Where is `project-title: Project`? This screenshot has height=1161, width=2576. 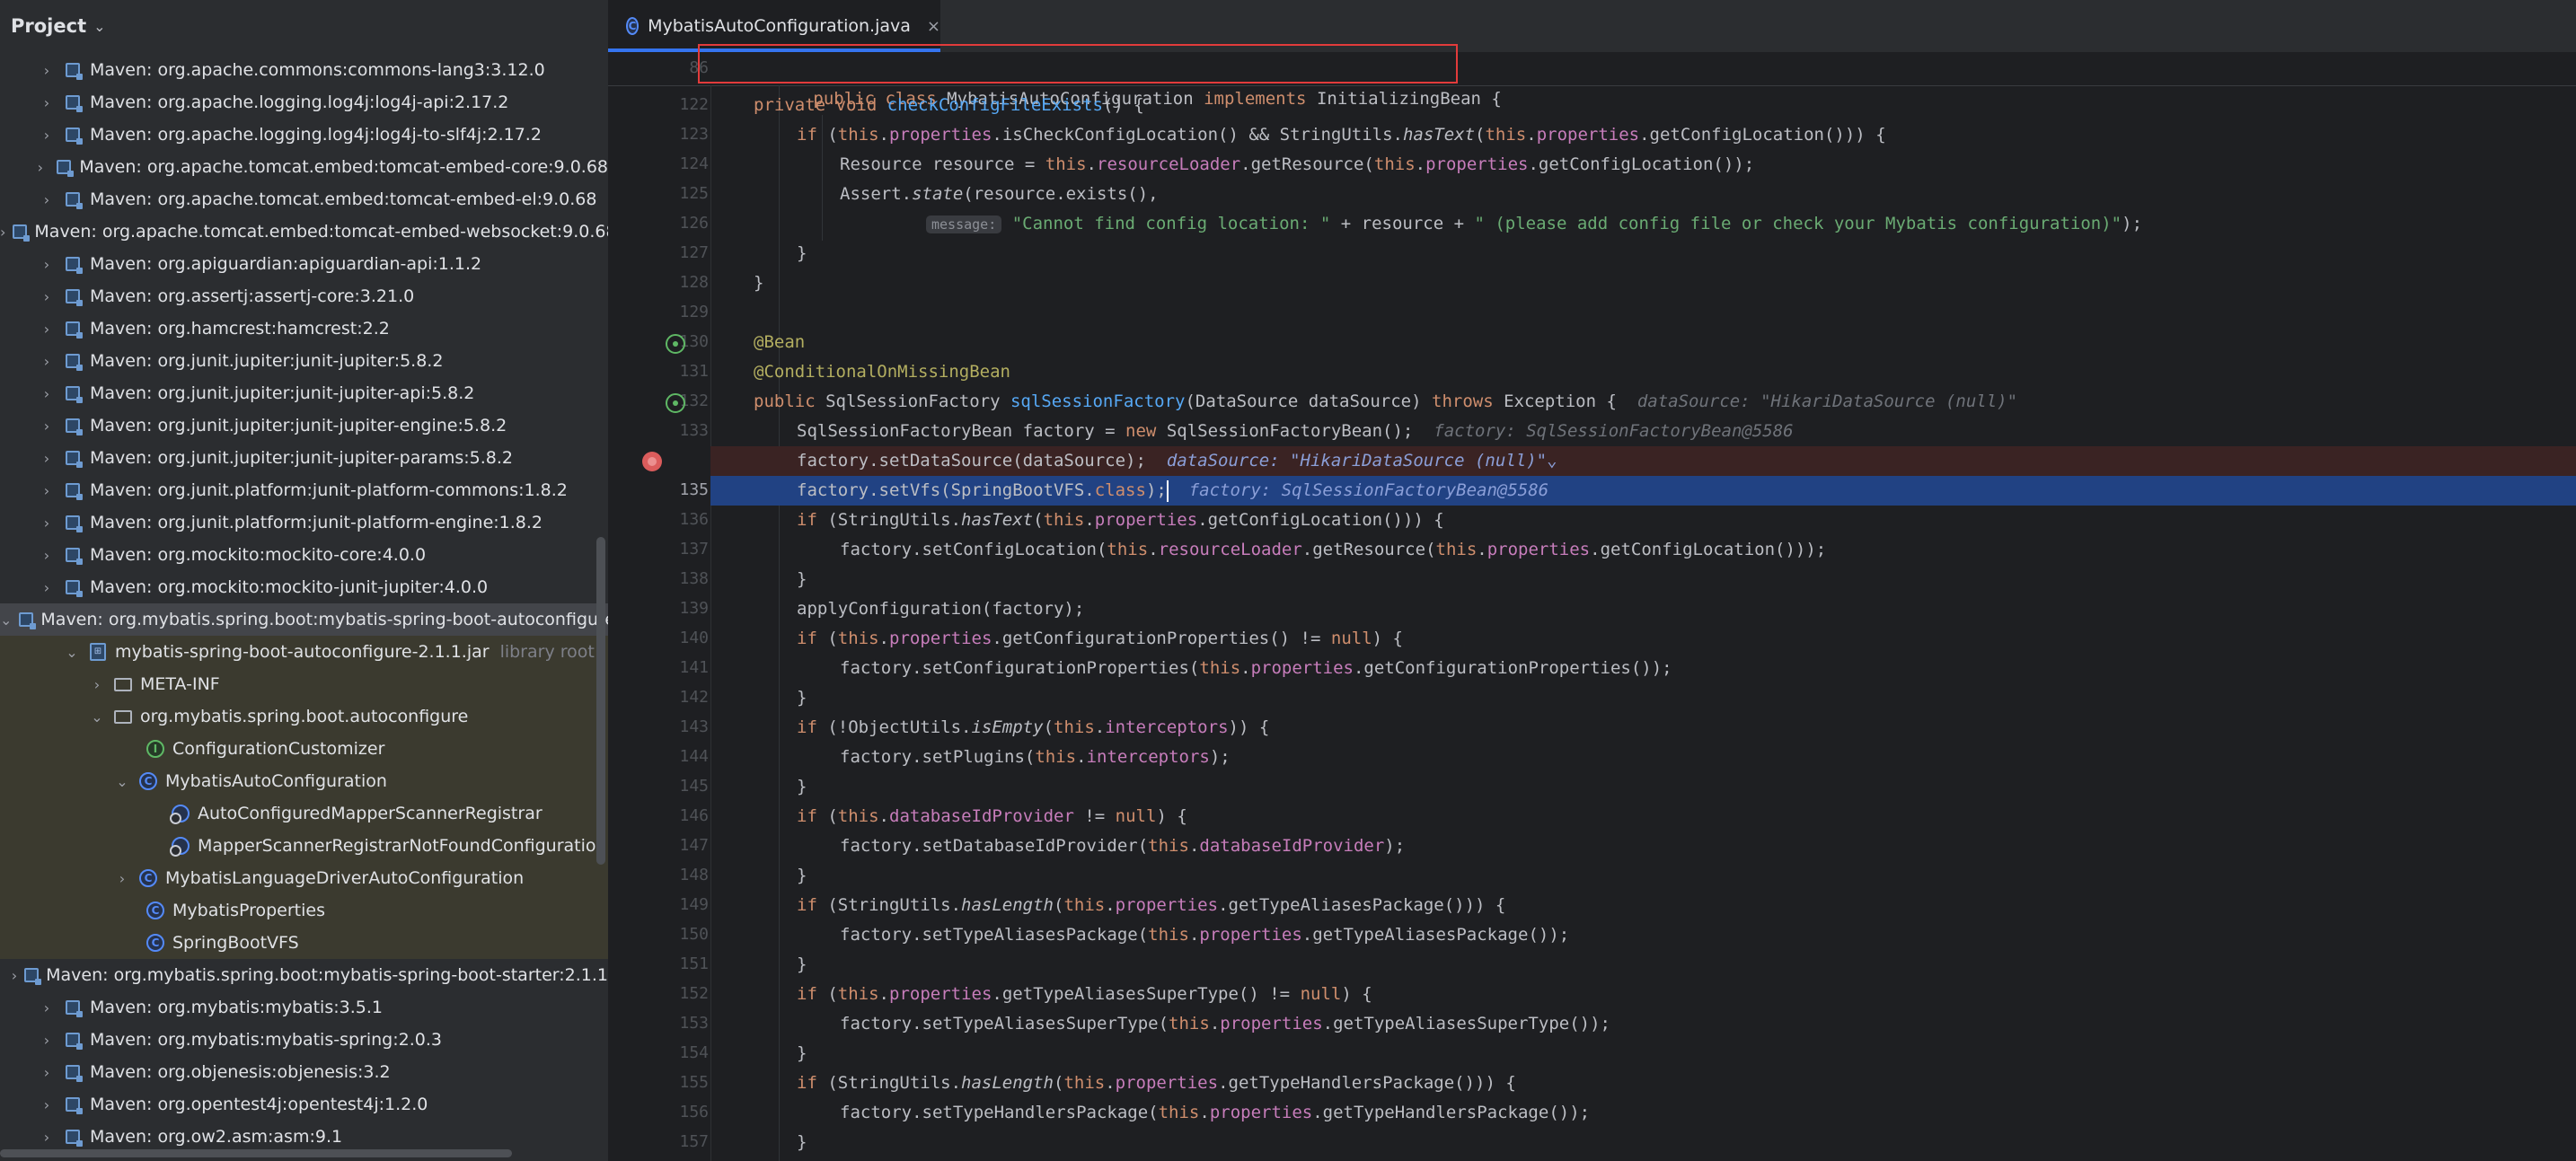
project-title: Project is located at coordinates (48, 26).